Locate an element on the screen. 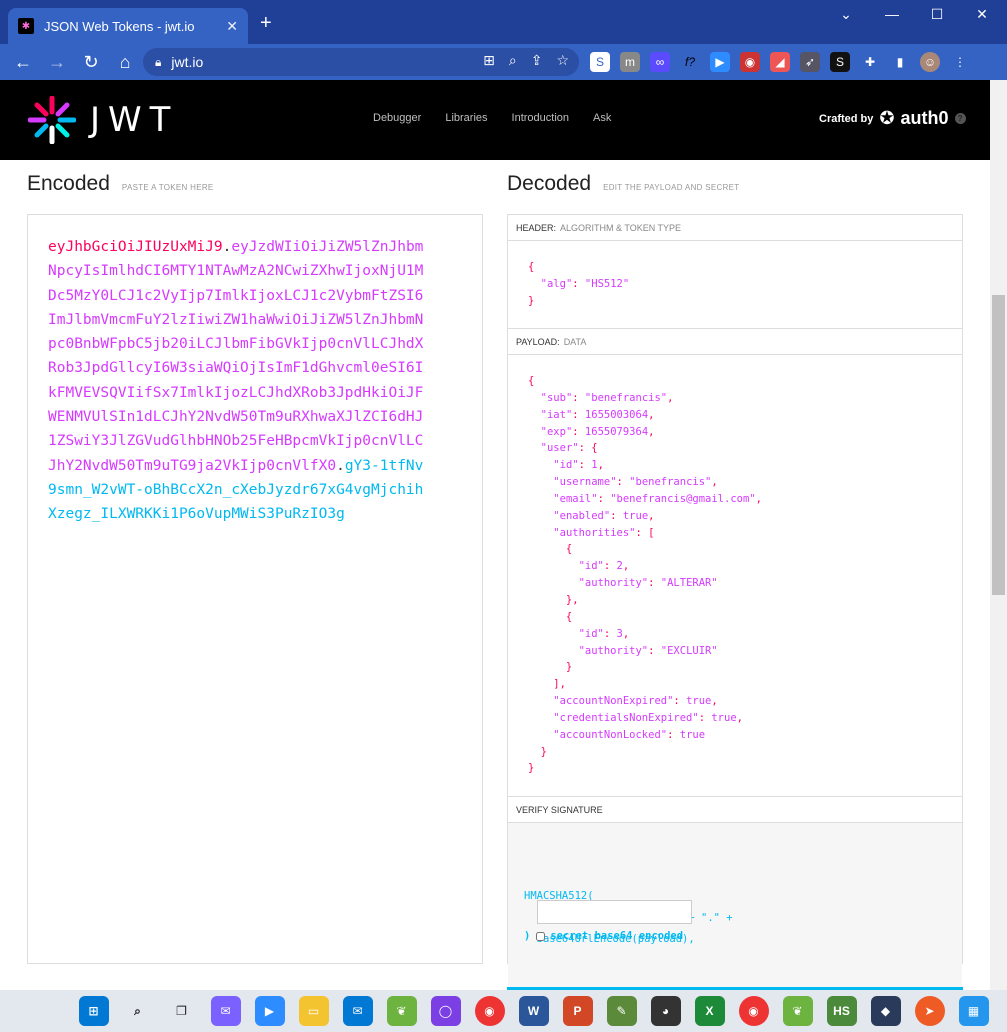 The width and height of the screenshot is (1007, 1032). secret-base64-checkbox is located at coordinates (541, 937).